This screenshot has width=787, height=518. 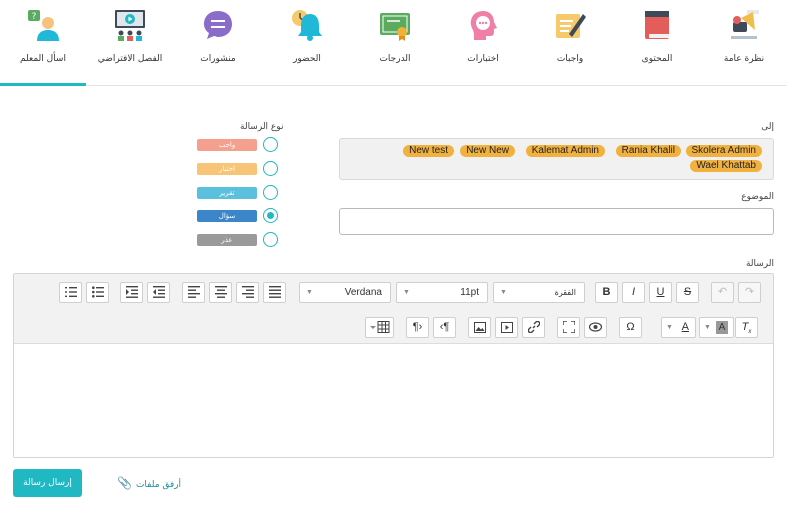 What do you see at coordinates (270, 215) in the screenshot?
I see `radio-button-selected` at bounding box center [270, 215].